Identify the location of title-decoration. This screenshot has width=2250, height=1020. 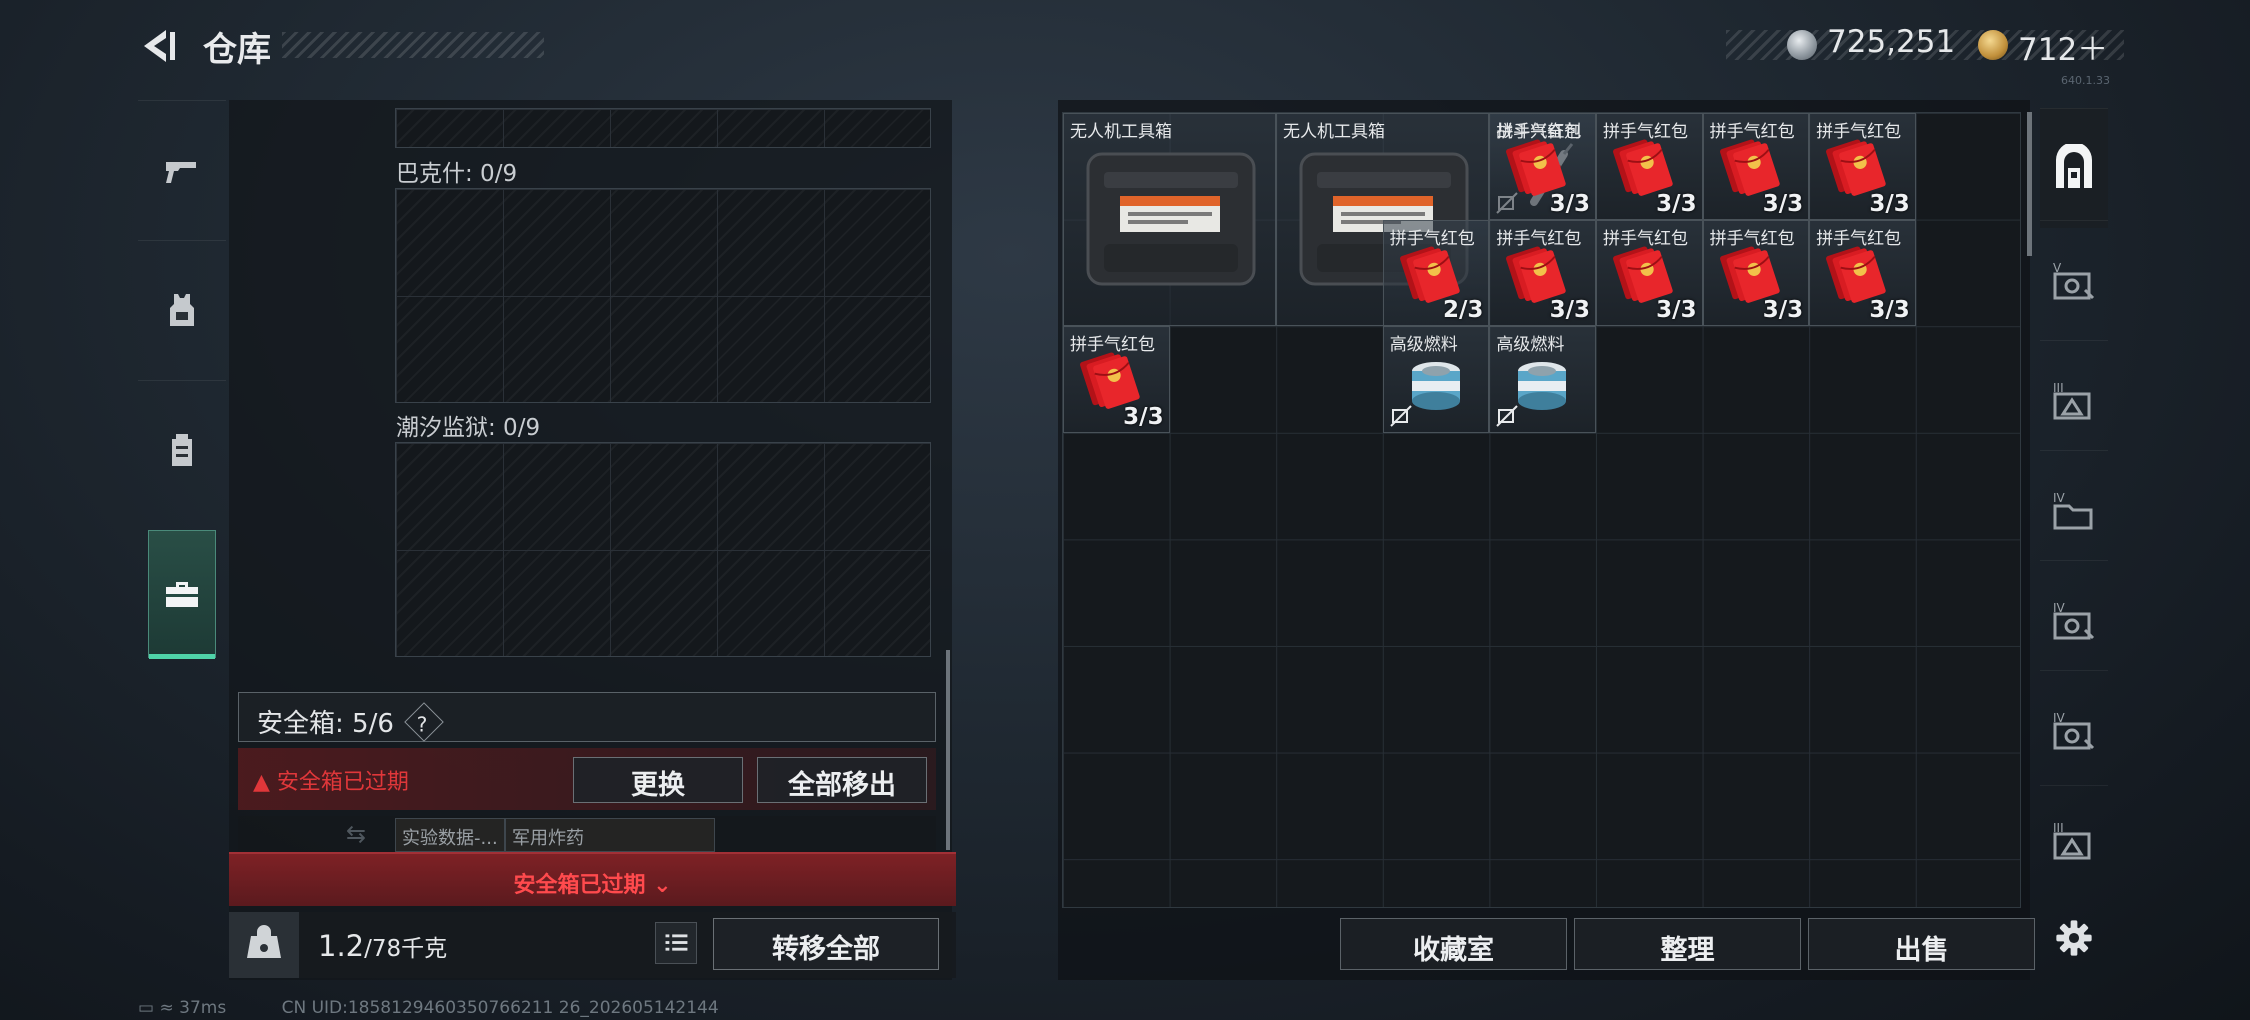
(413, 45).